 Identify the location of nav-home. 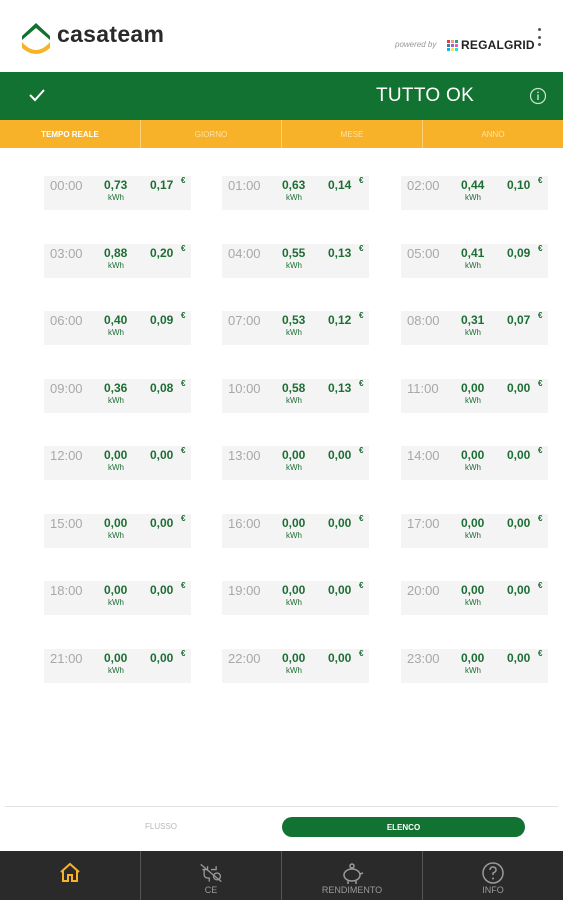
(70, 875).